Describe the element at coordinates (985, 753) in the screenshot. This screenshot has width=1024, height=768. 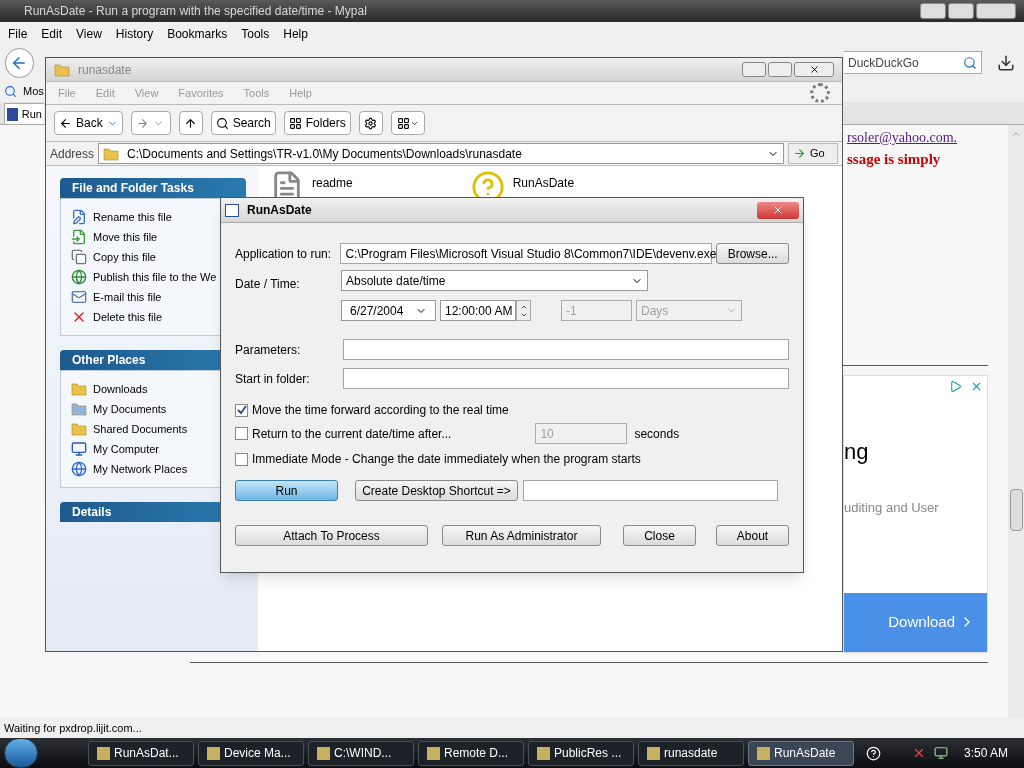
I see `clock: 3:50 AM` at that location.